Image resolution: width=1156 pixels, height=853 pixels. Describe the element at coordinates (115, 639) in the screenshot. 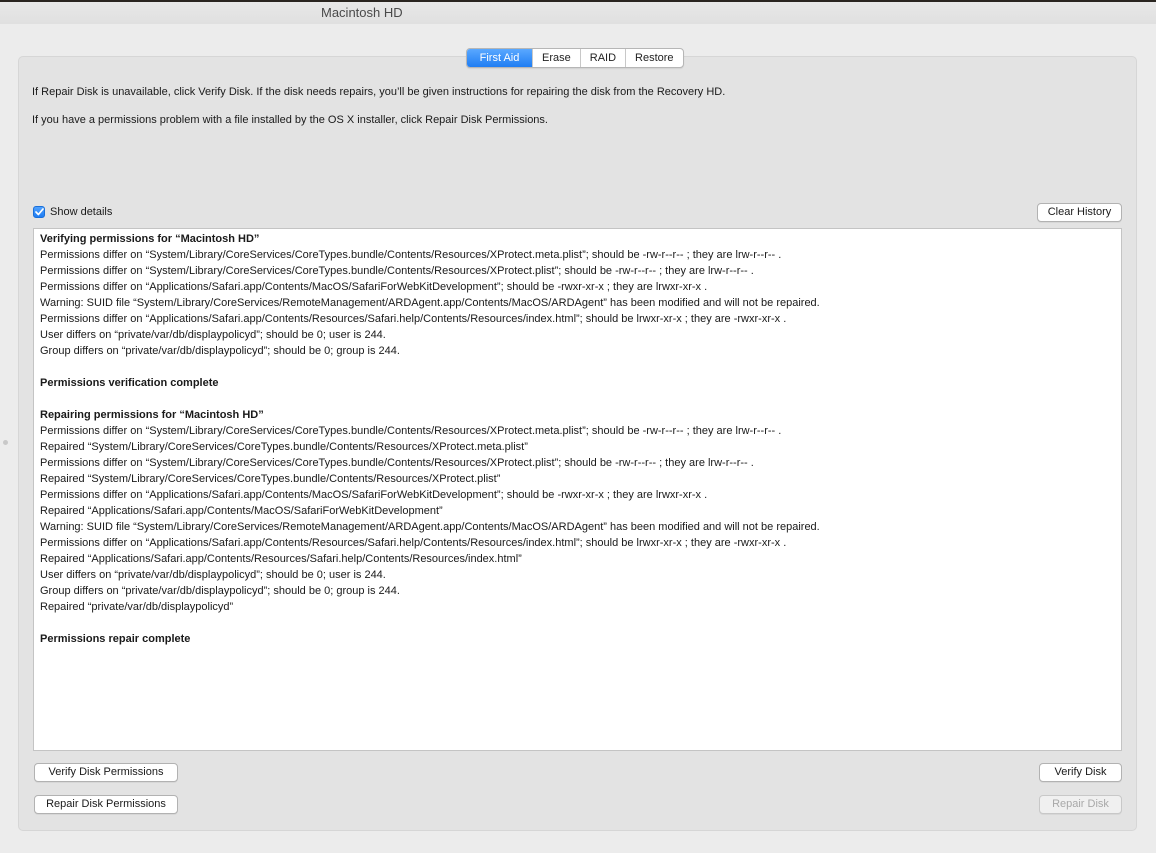

I see `log-heading: Permissions repair complete` at that location.